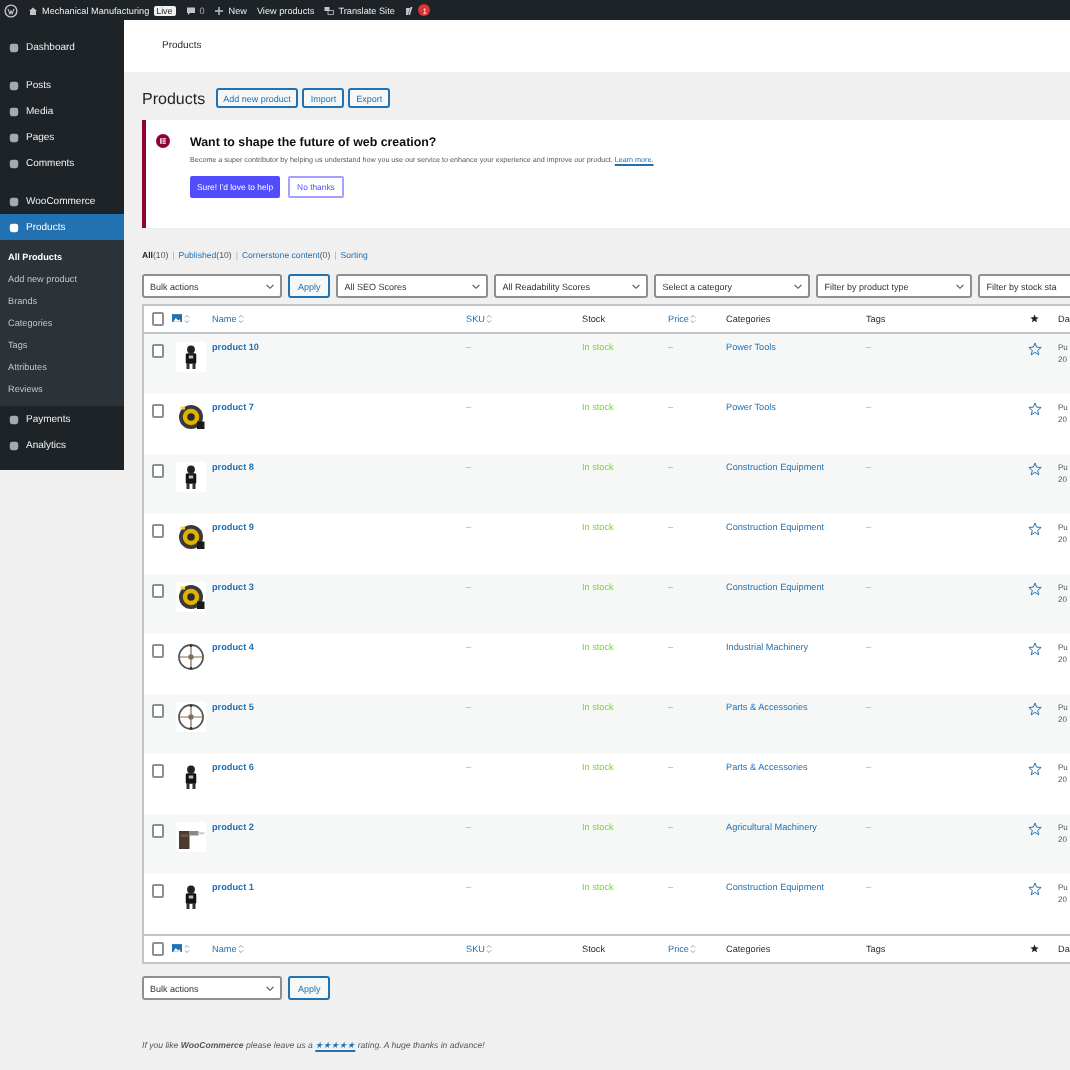 The width and height of the screenshot is (1070, 1070). What do you see at coordinates (11, 10) in the screenshot?
I see `wordpress-logo-icon` at bounding box center [11, 10].